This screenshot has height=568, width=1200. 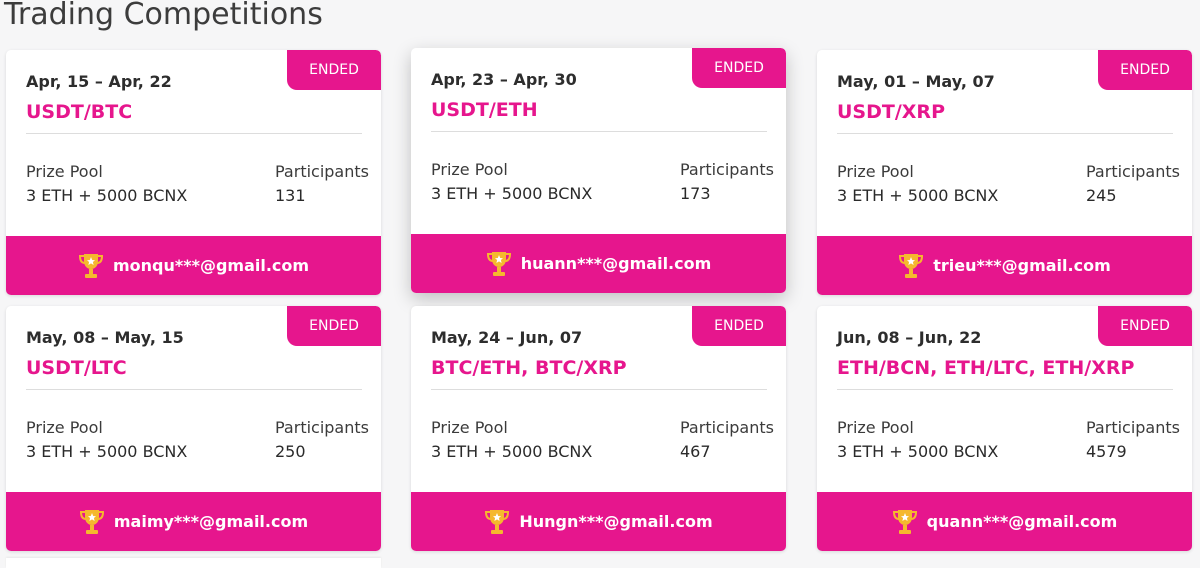 I want to click on competition-pair: USDT/LTC, so click(x=76, y=368).